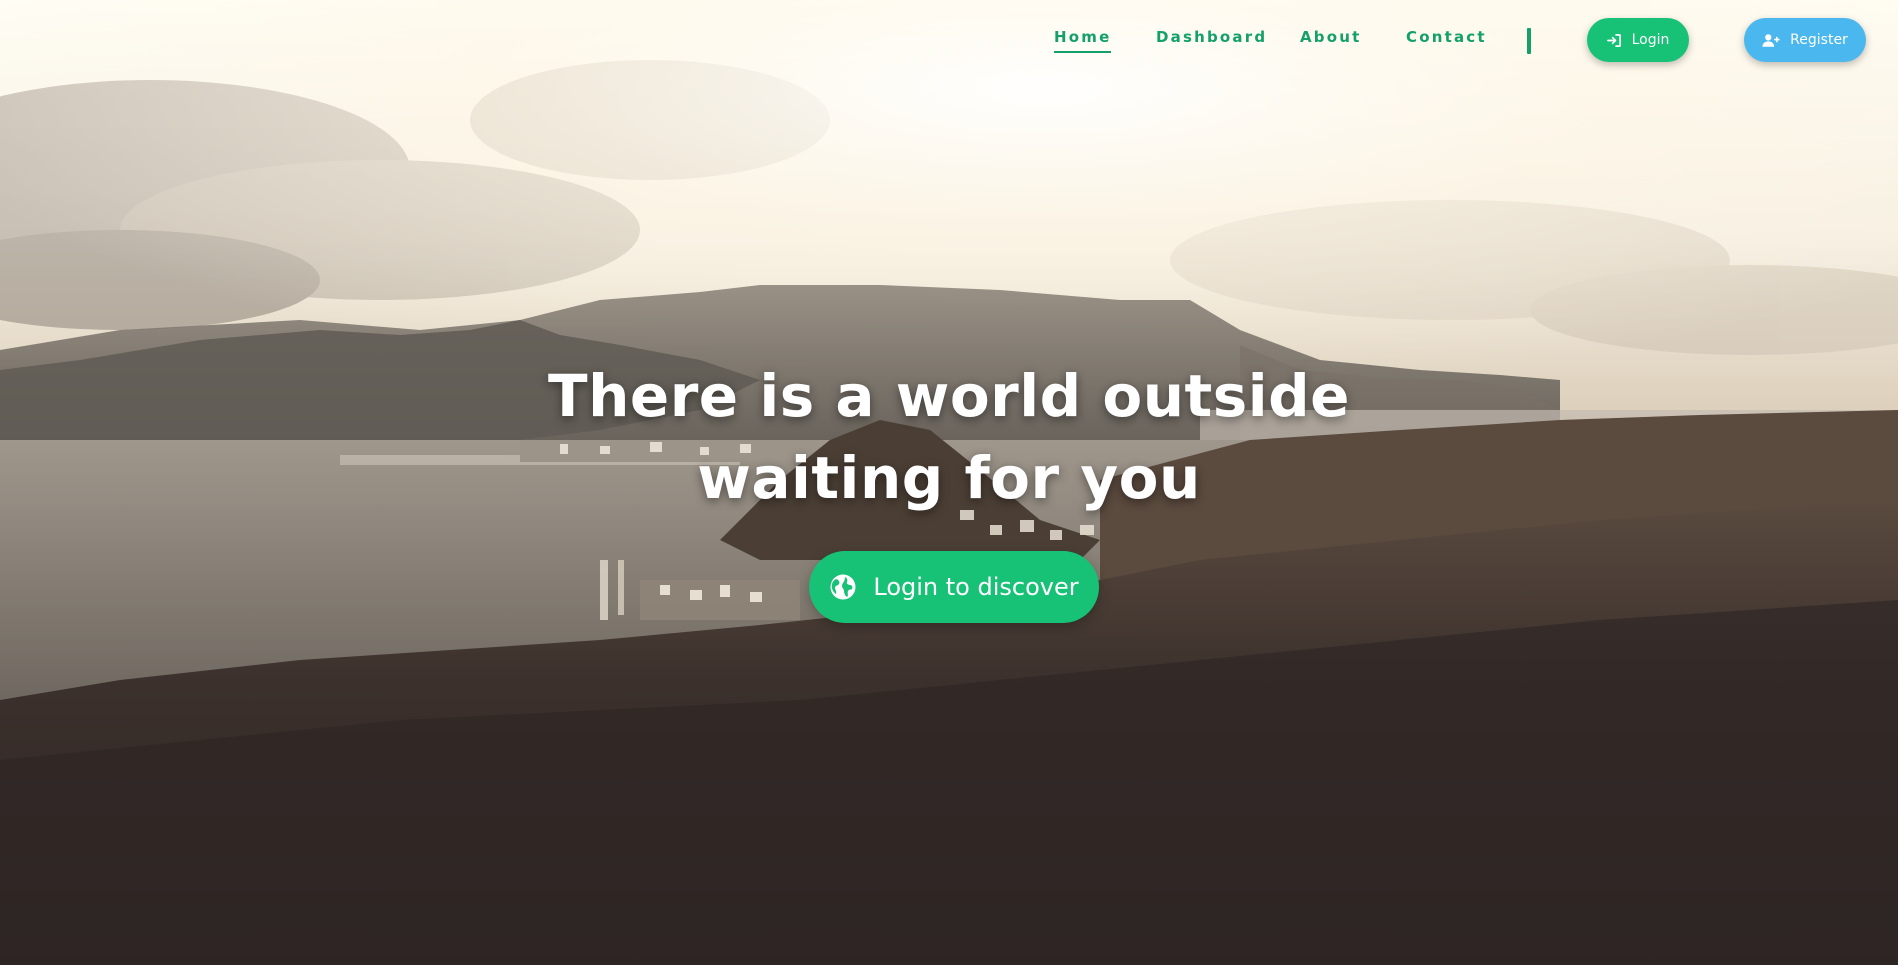 The image size is (1898, 965). I want to click on login-button: Login, so click(1638, 40).